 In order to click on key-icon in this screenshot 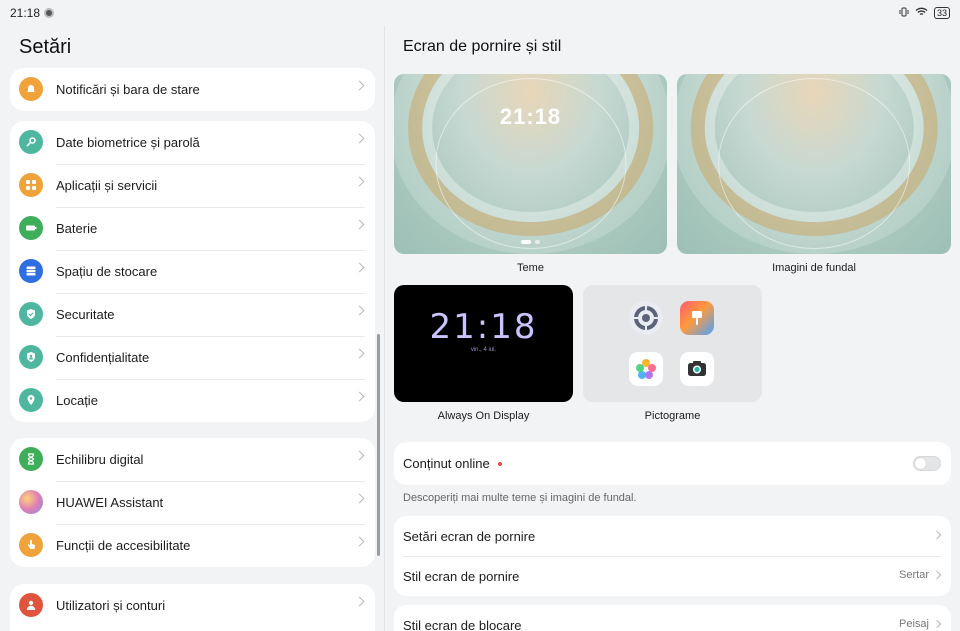, I will do `click(31, 142)`.